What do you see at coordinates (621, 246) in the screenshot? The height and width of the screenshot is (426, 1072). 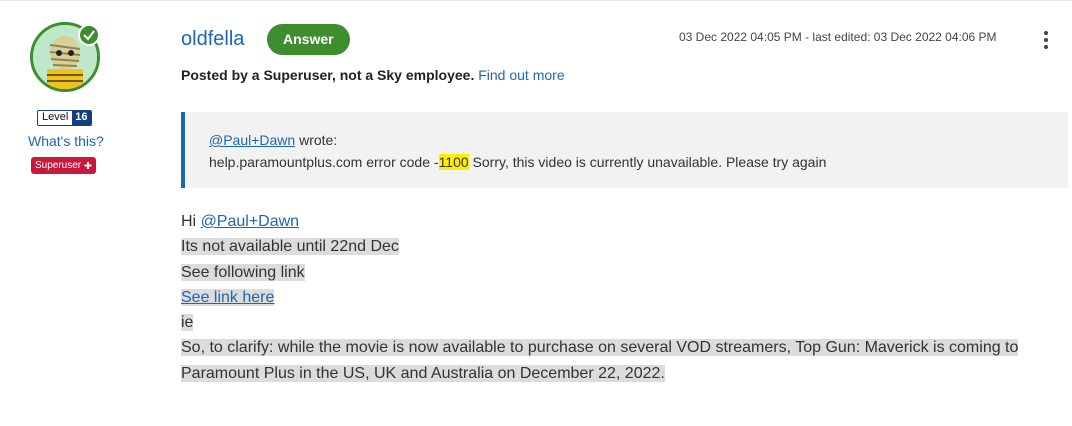 I see `body-line-2: Its not available until 22nd Dec` at bounding box center [621, 246].